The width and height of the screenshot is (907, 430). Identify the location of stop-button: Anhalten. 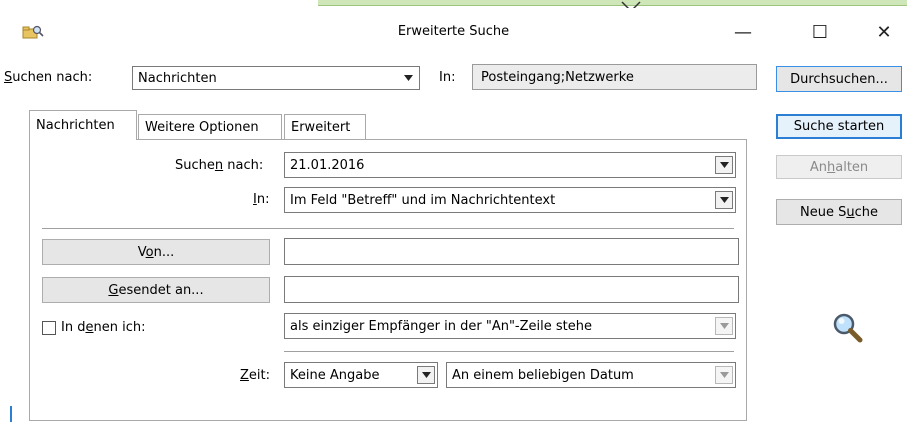
(839, 167).